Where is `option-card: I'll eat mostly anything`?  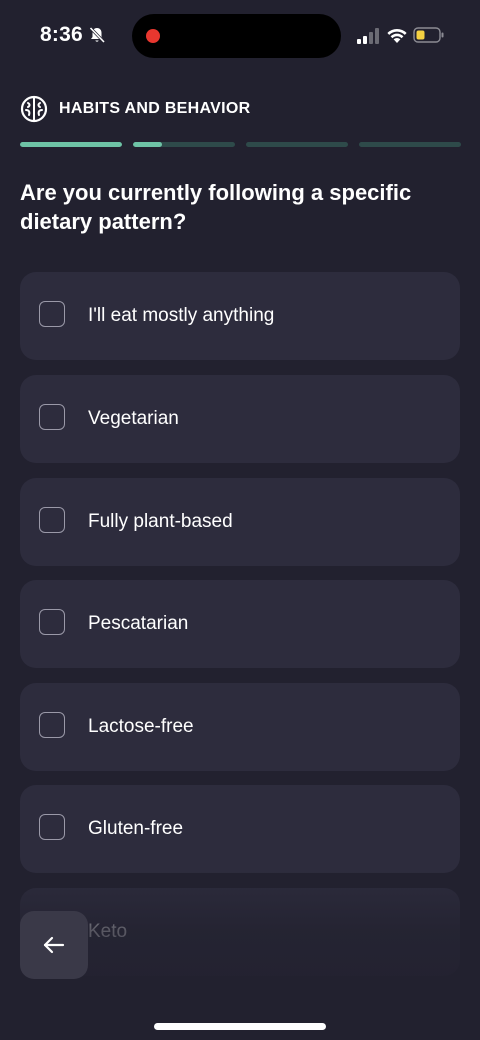 option-card: I'll eat mostly anything is located at coordinates (240, 316).